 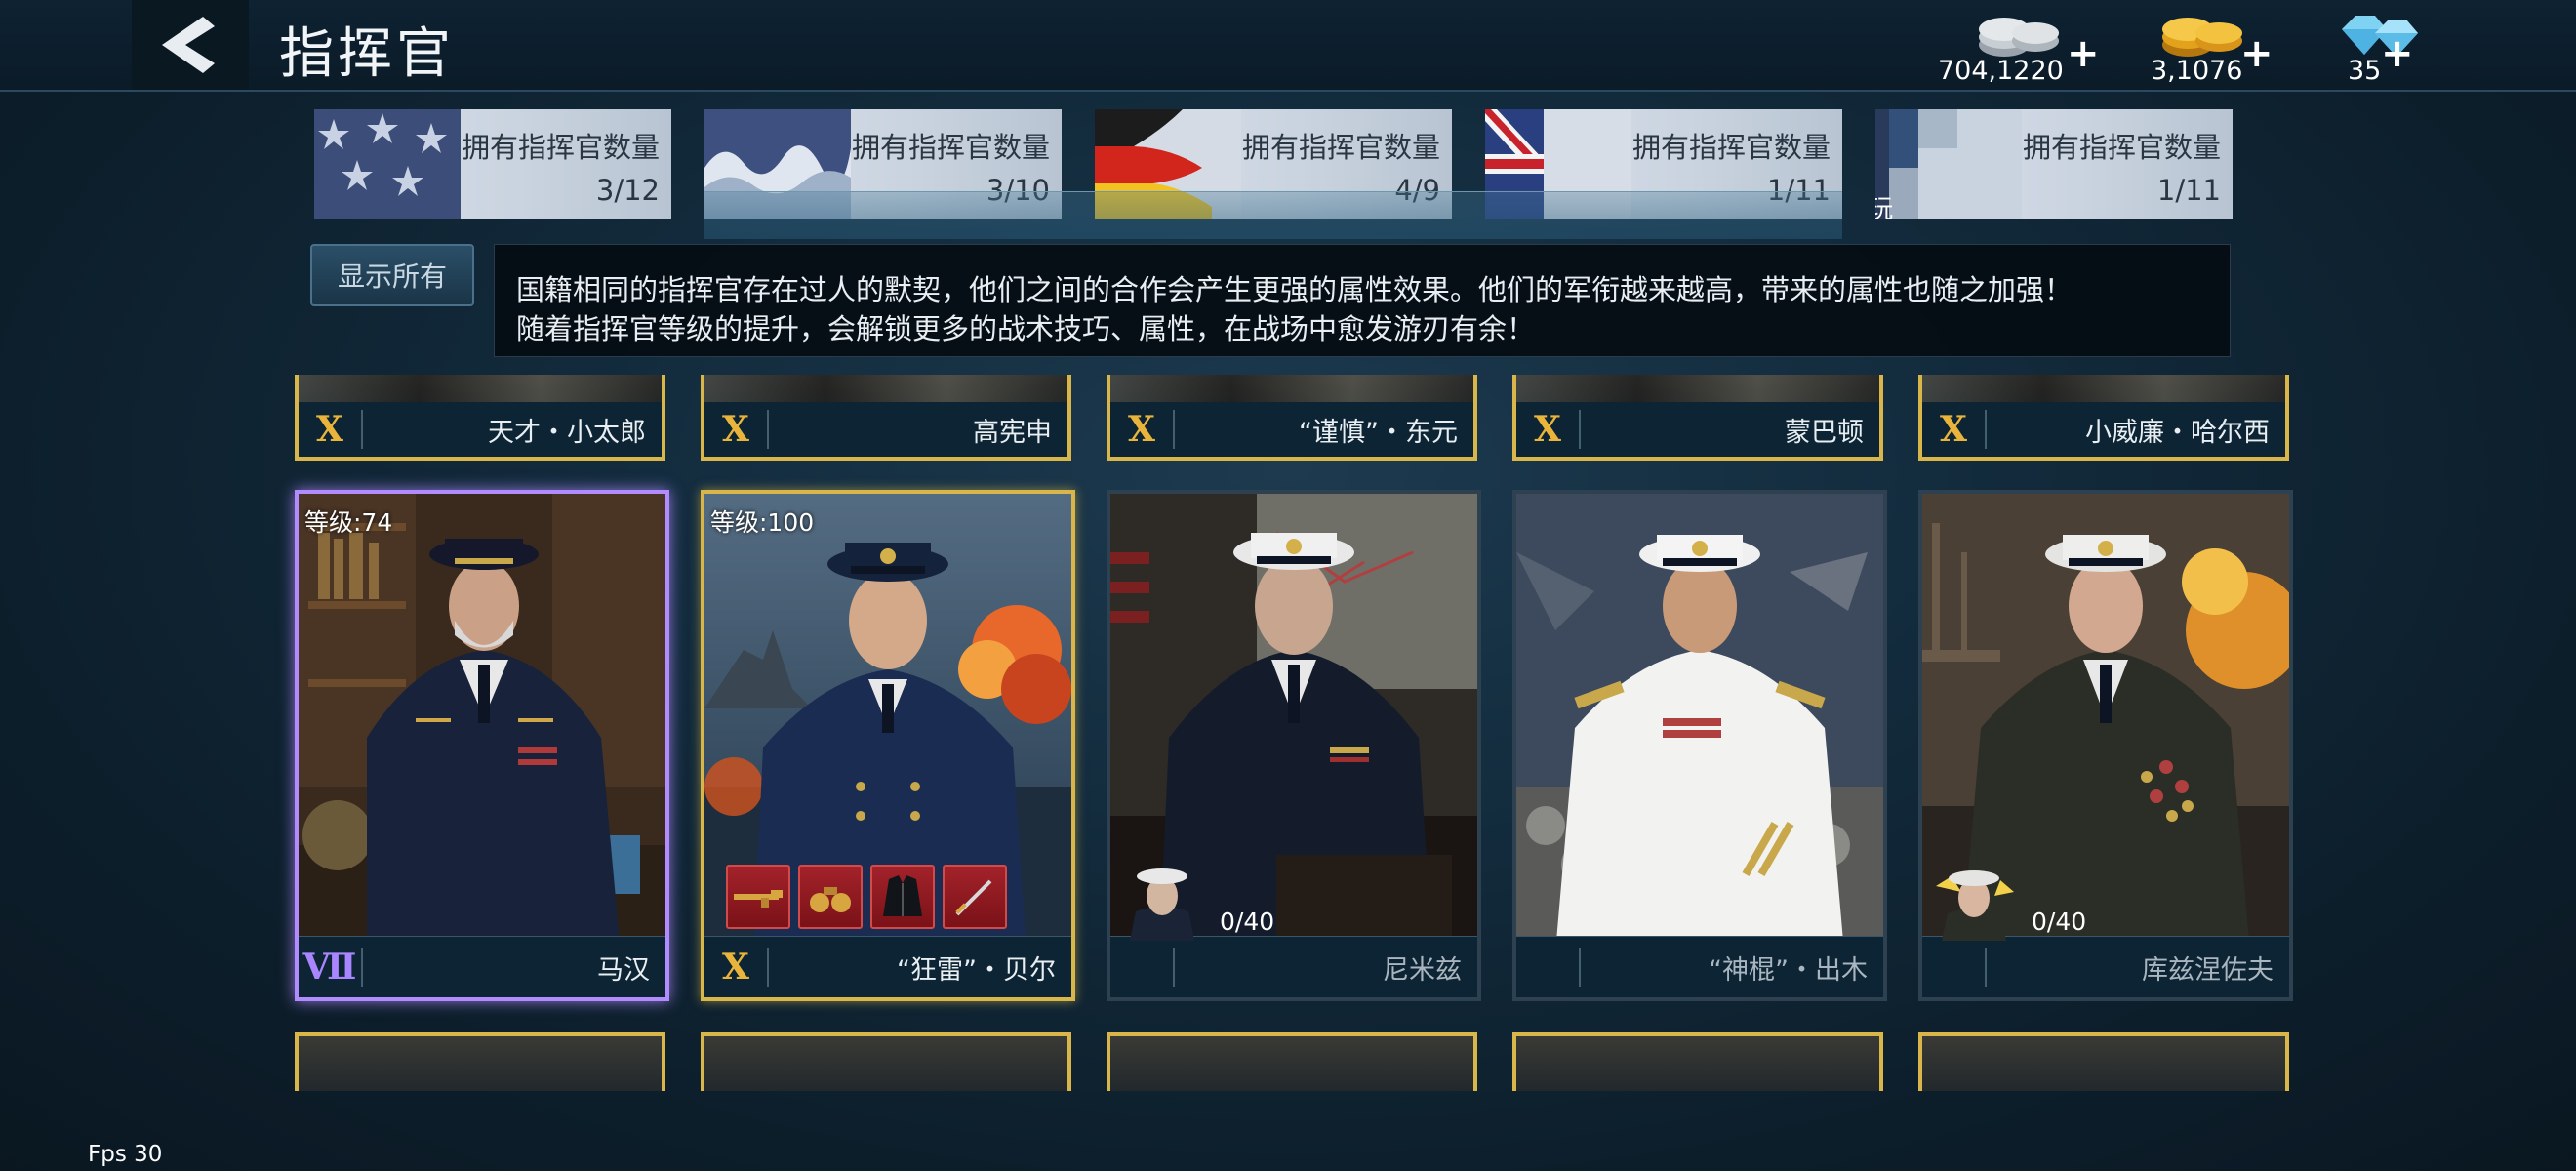 What do you see at coordinates (392, 275) in the screenshot?
I see `show-all-button: 显示所有` at bounding box center [392, 275].